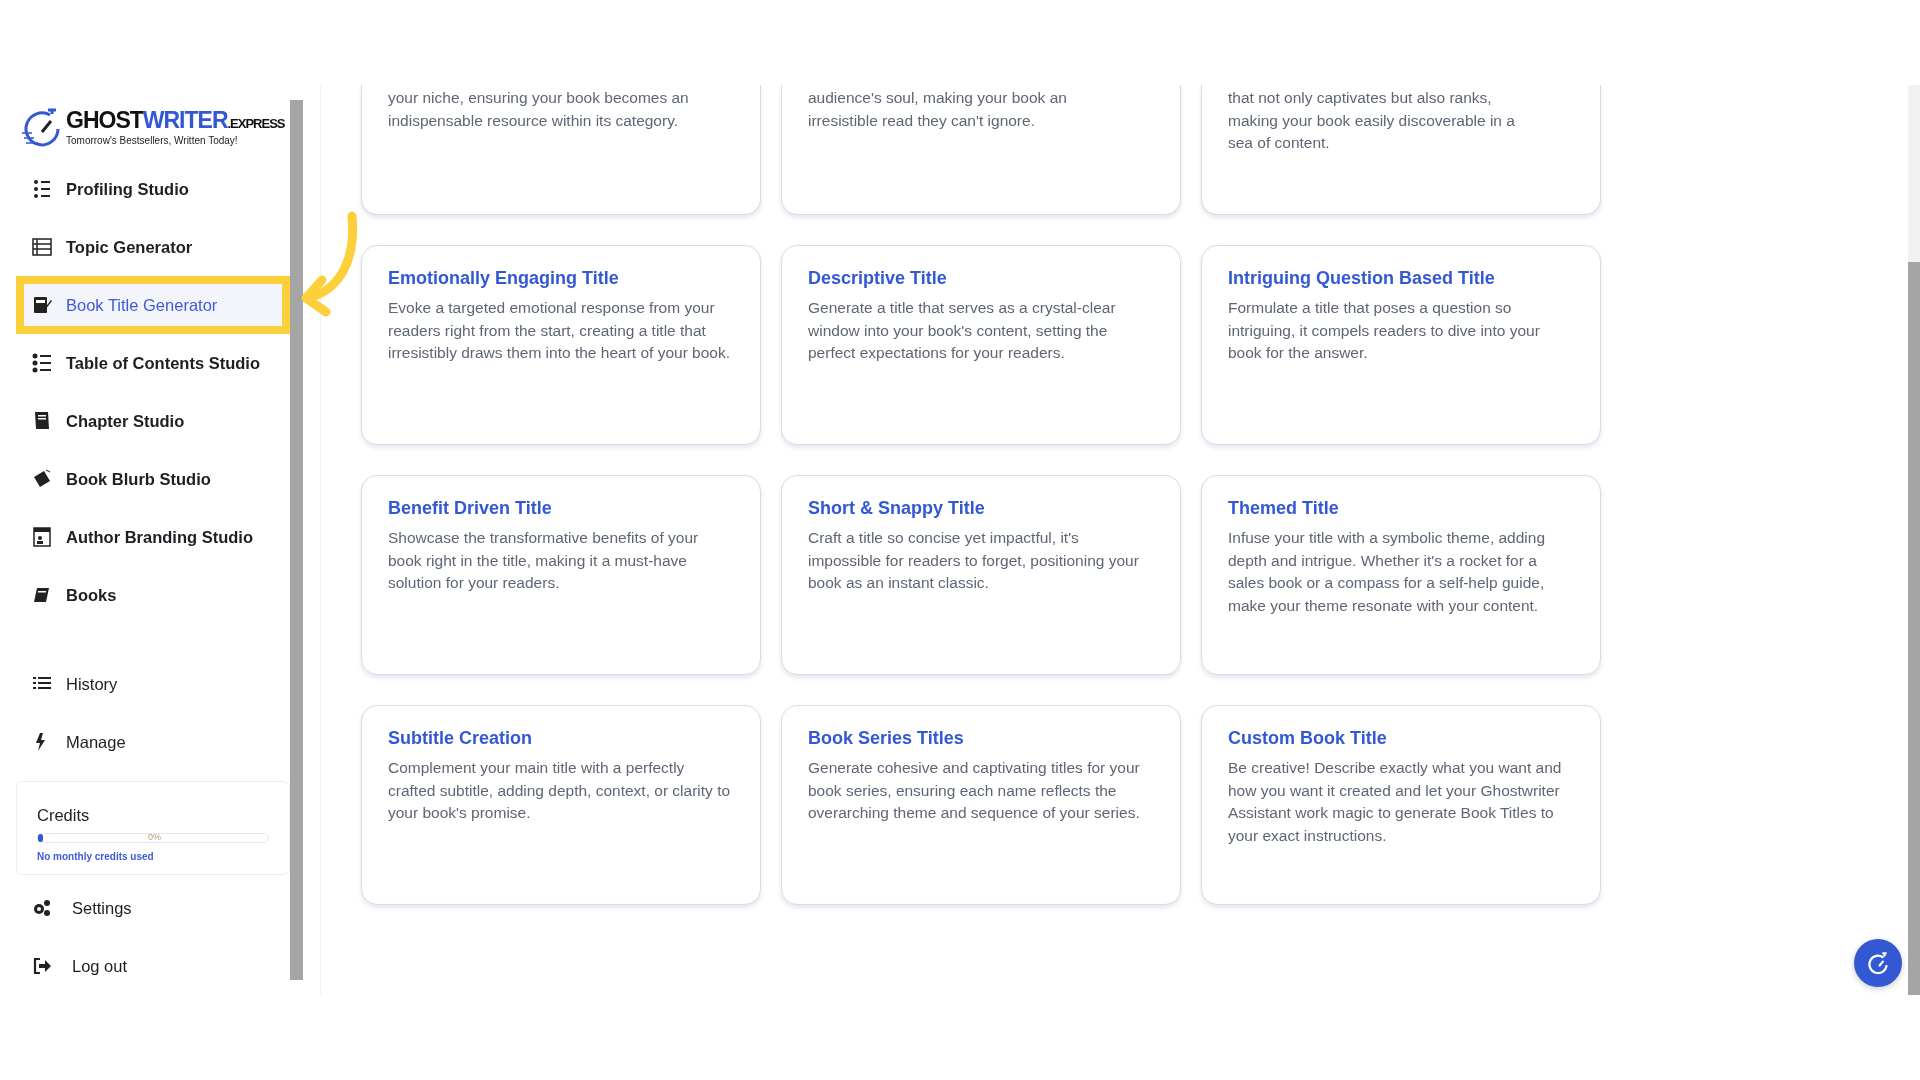 The width and height of the screenshot is (1920, 1080). I want to click on logo: GHOSTWRITER.EXPRESS Tomorrow's Bestsellers, Written Today!, so click(152, 127).